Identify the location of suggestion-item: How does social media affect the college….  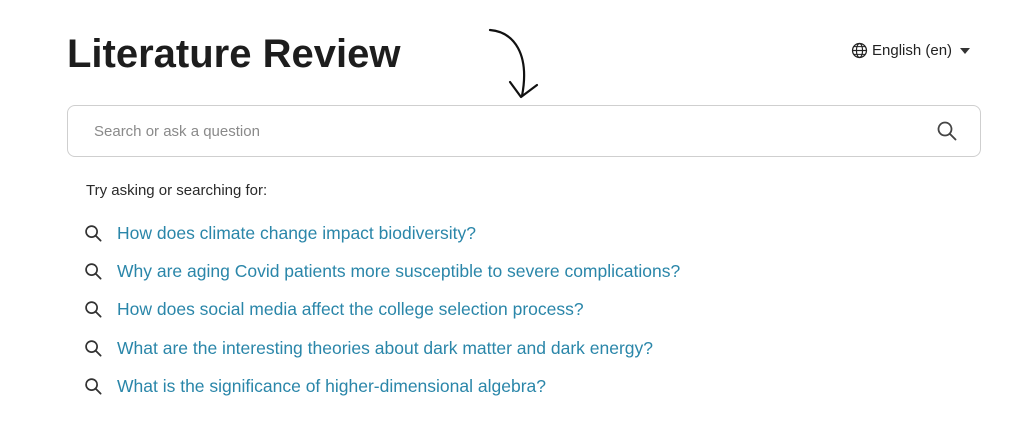
(382, 310).